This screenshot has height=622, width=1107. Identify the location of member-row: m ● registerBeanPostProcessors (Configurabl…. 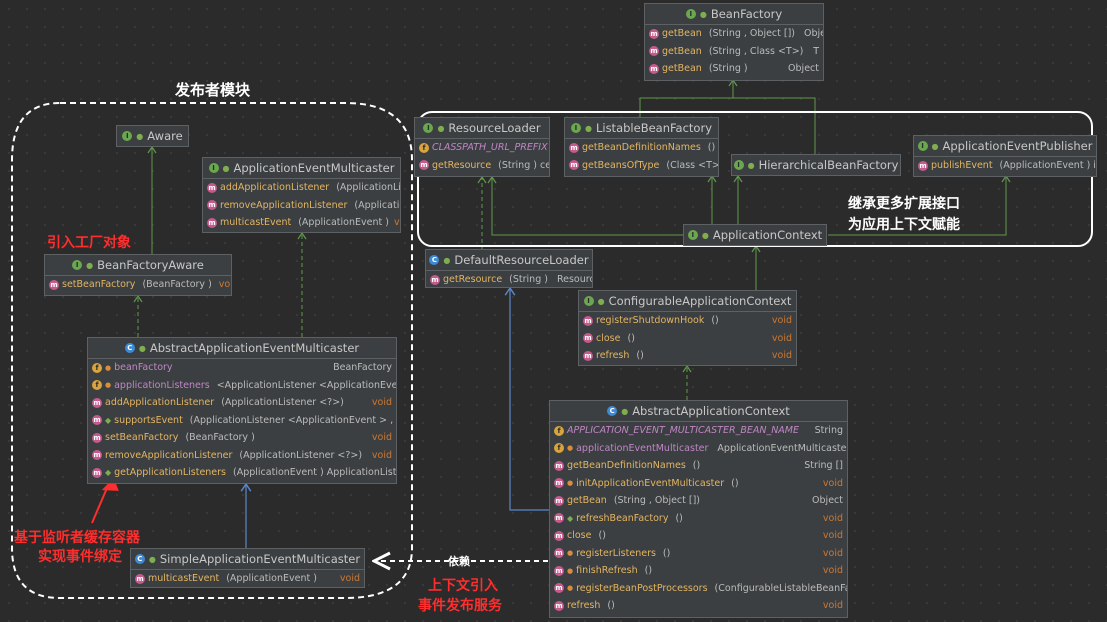
(698, 589).